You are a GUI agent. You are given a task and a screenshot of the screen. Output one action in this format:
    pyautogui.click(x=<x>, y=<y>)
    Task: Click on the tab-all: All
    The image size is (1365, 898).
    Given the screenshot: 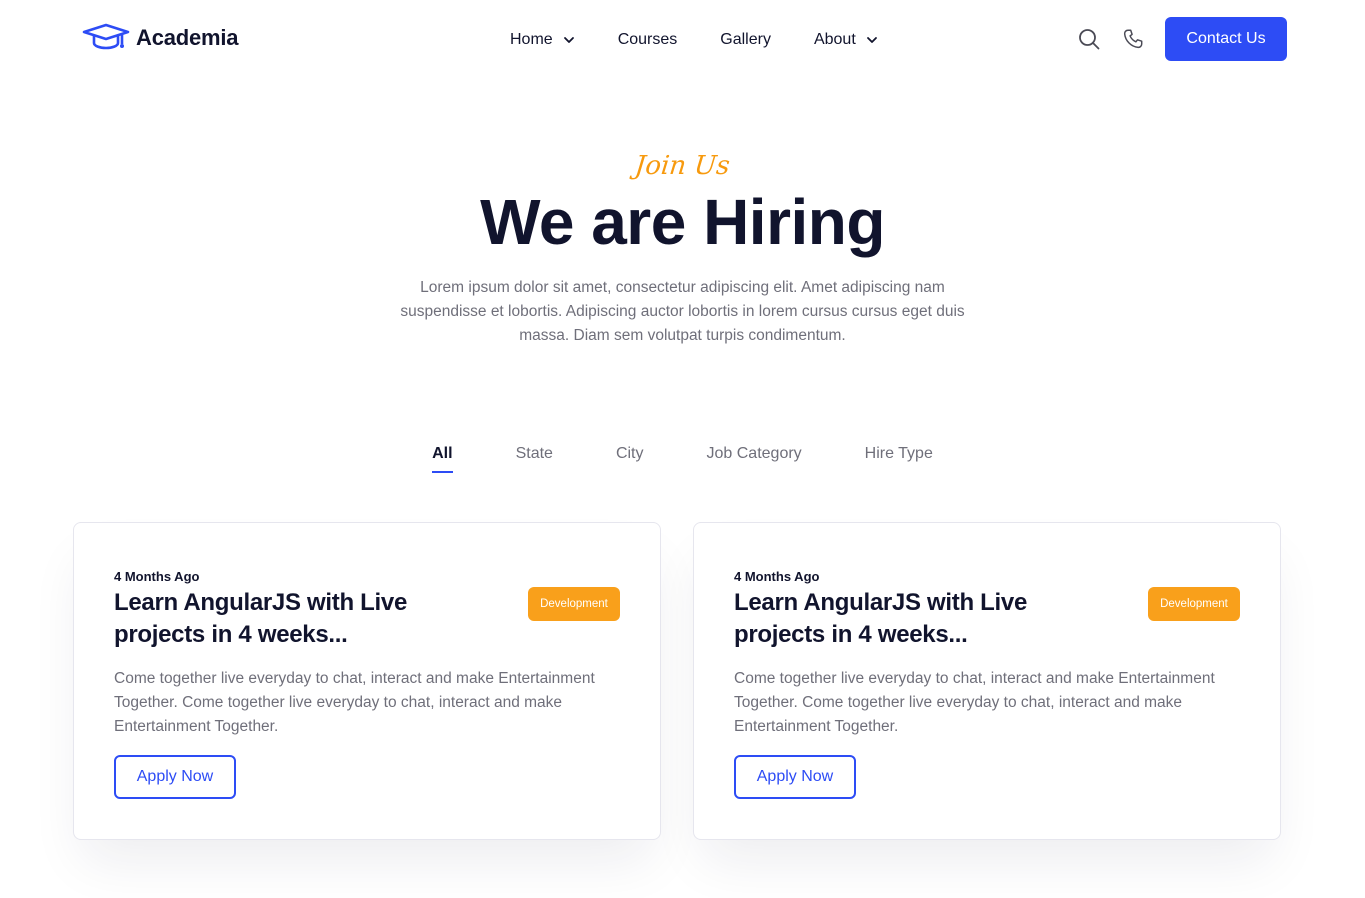 What is the action you would take?
    pyautogui.click(x=443, y=459)
    